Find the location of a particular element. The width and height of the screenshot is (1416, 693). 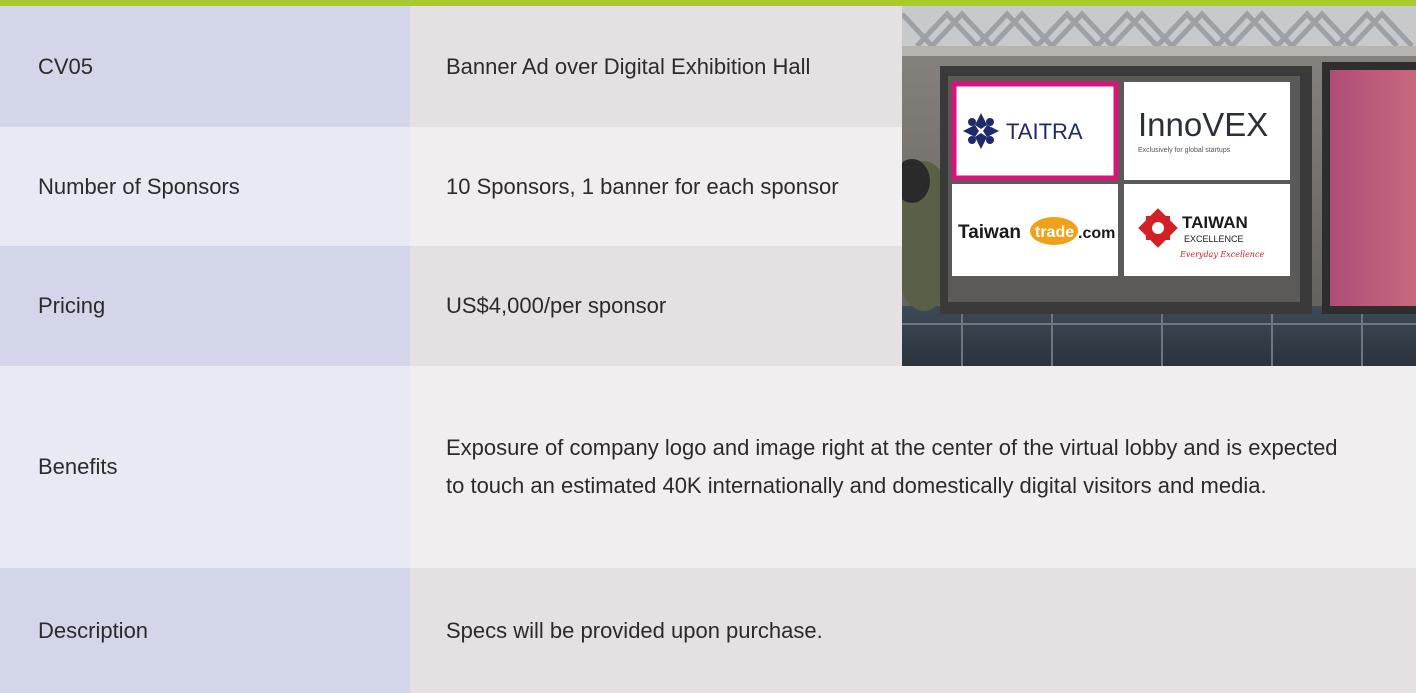

innovex-logo-text: InnoVEX is located at coordinates (1203, 124).